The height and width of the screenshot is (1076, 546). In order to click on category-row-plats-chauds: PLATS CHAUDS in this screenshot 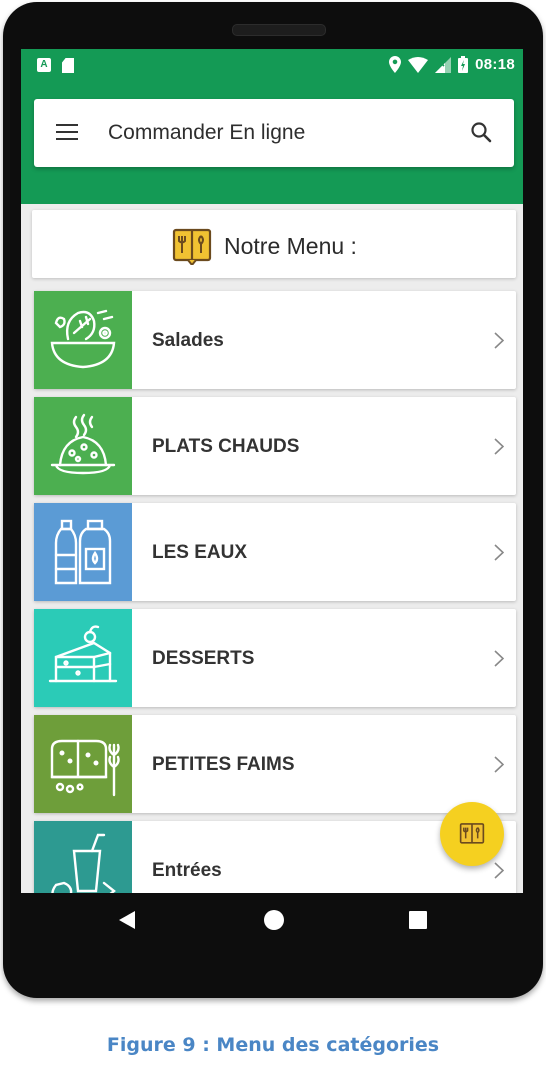, I will do `click(275, 446)`.